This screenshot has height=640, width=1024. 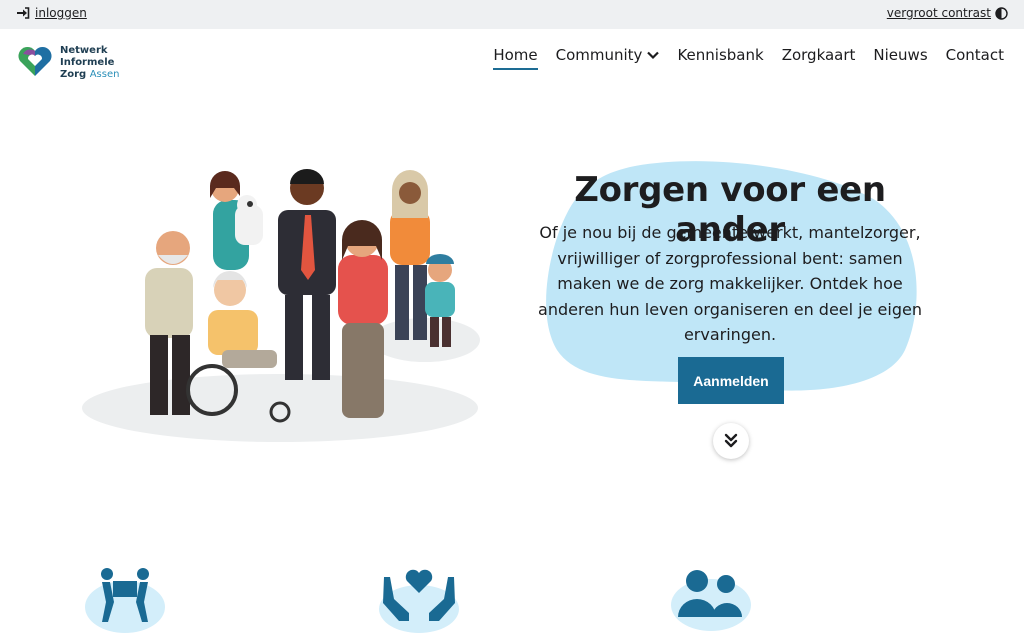 I want to click on nav-nieuws-label: Nieuws, so click(x=900, y=55).